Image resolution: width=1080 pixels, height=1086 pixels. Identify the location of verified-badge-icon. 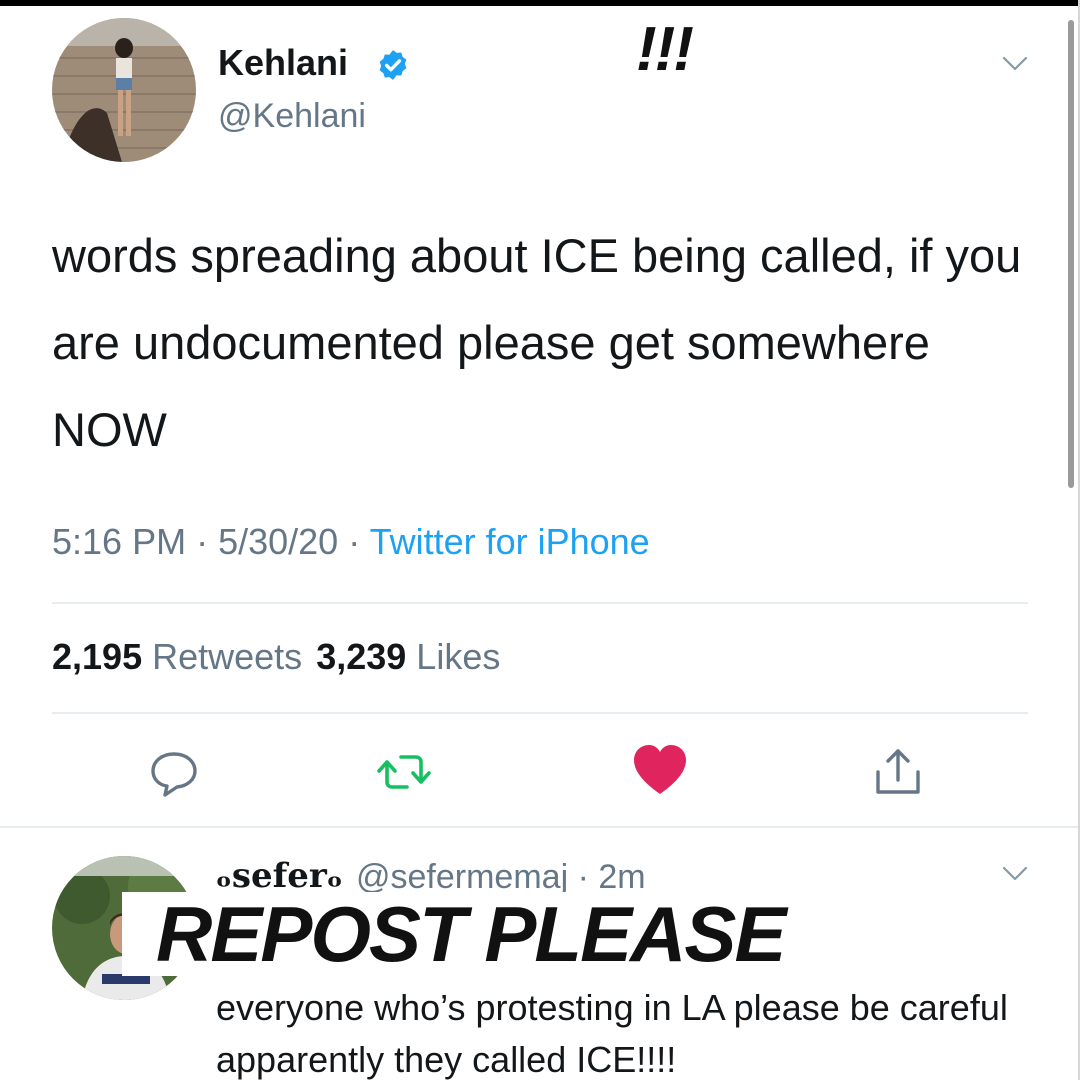
(393, 65).